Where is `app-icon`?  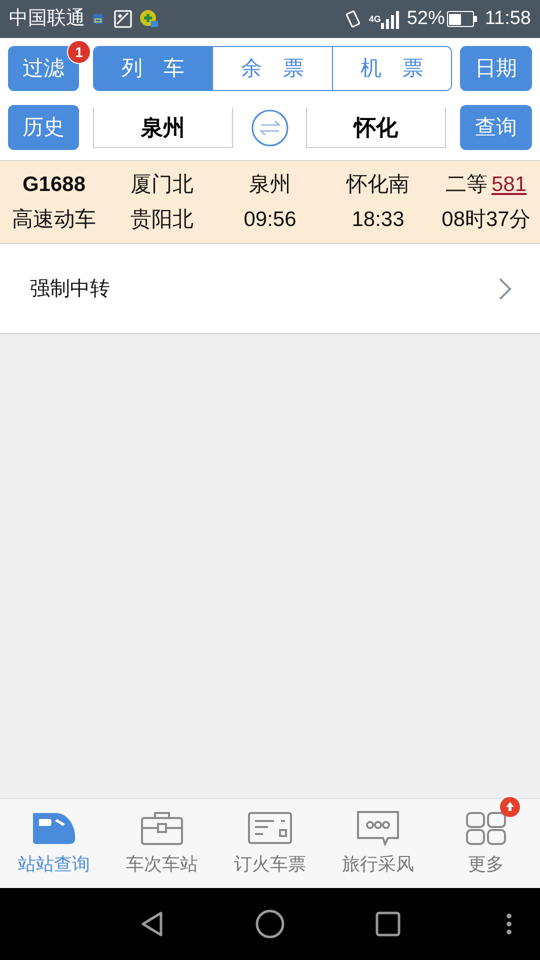 app-icon is located at coordinates (149, 19).